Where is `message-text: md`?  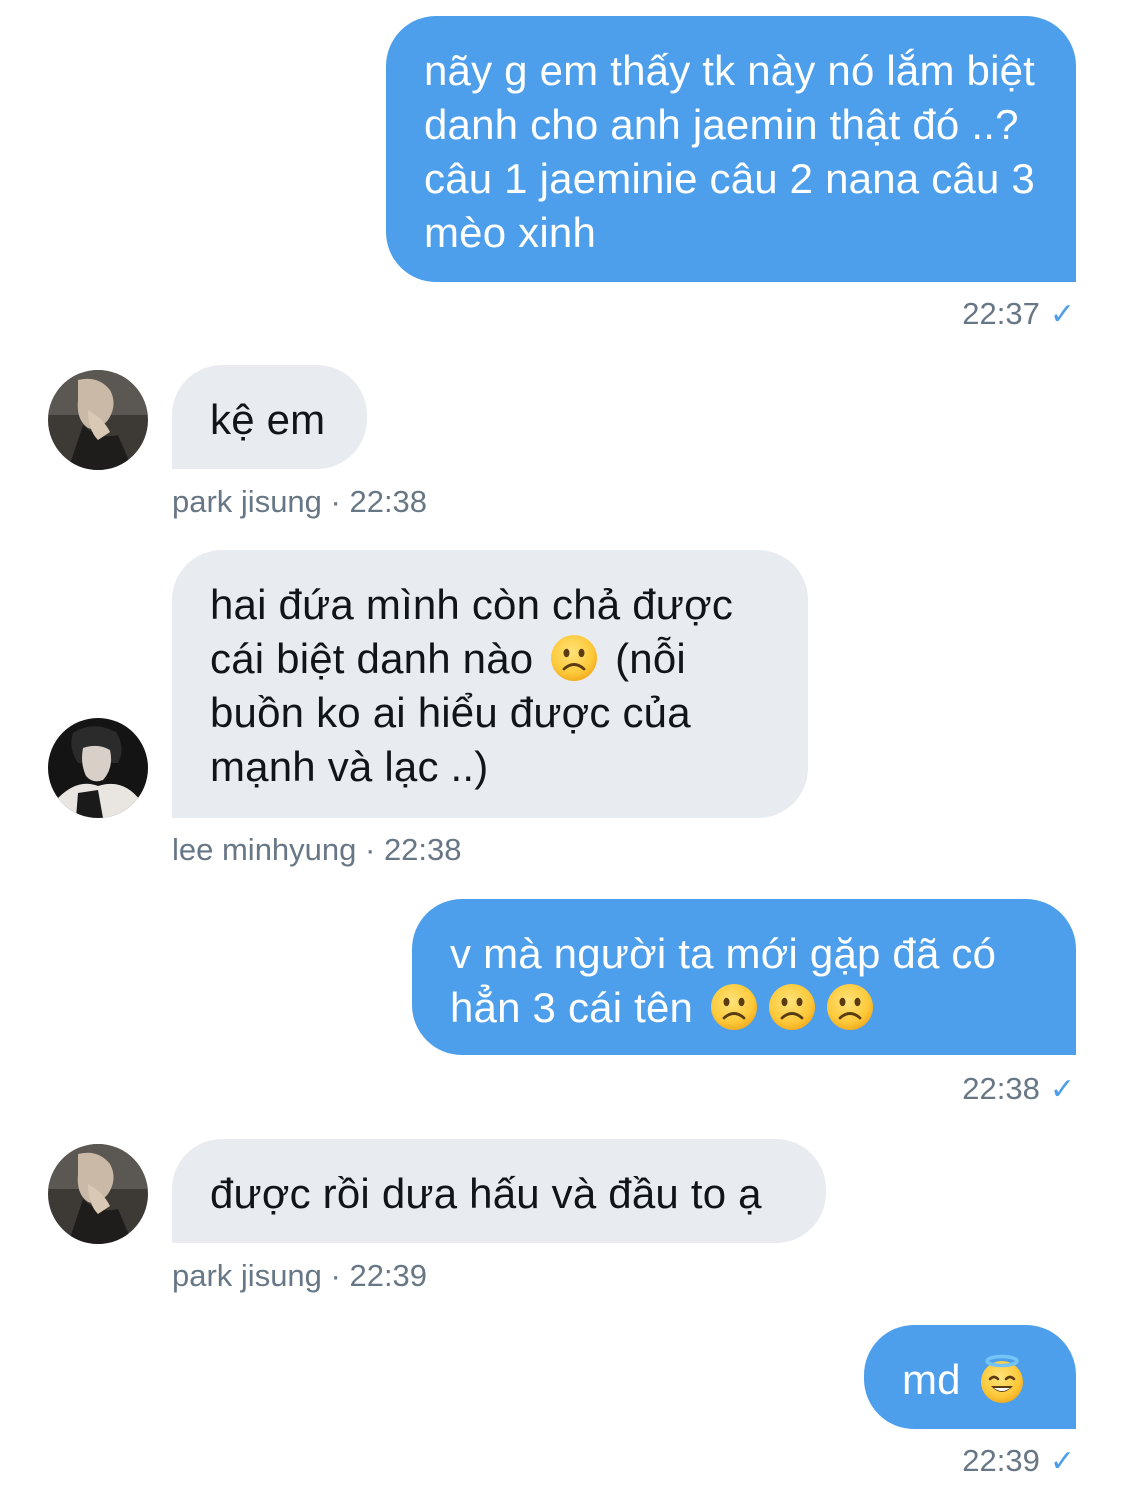 message-text: md is located at coordinates (937, 1379).